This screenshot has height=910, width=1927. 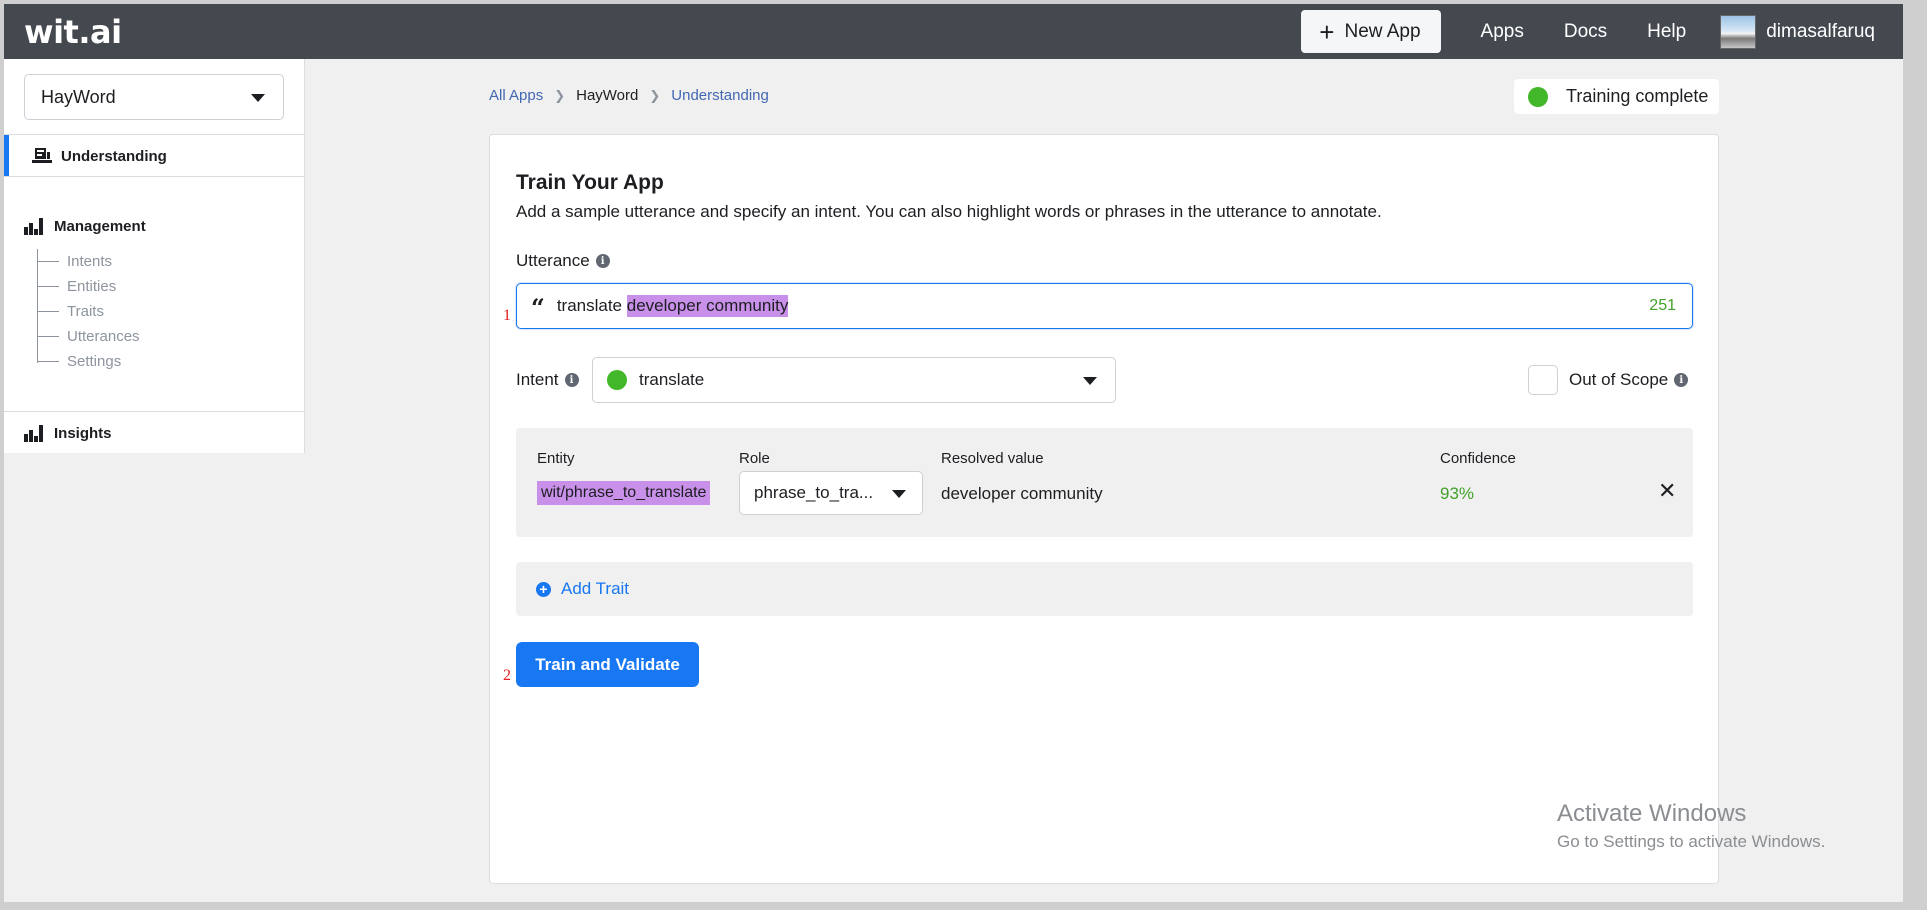 What do you see at coordinates (88, 336) in the screenshot?
I see `sidebar-item-utterances: Utterances` at bounding box center [88, 336].